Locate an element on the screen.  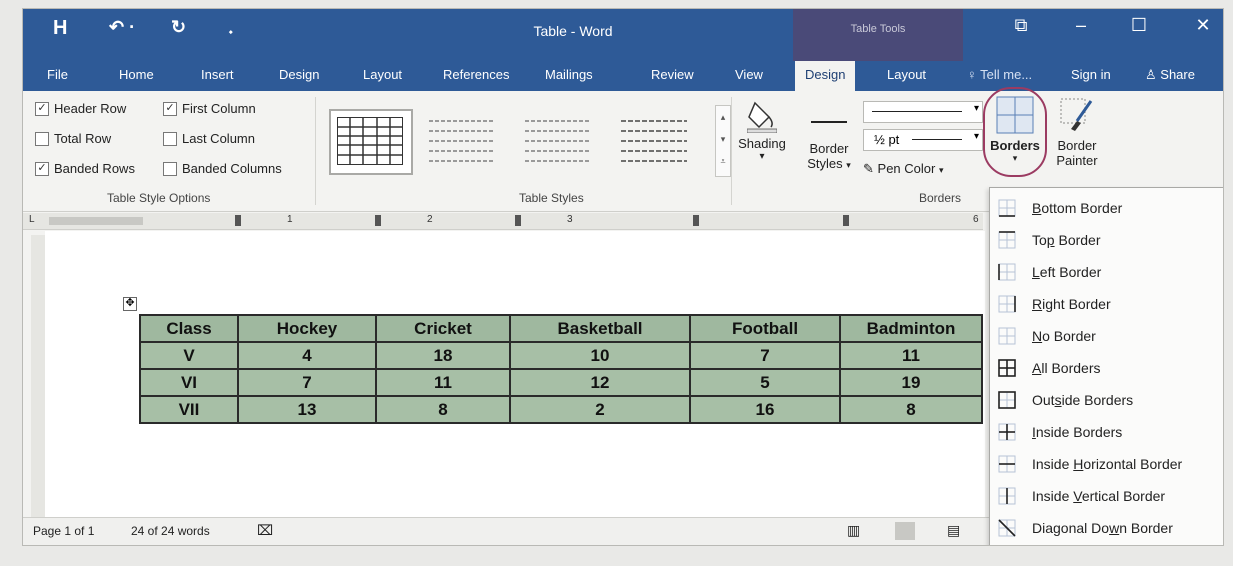
total-row-checkbox is located at coordinates (42, 138).